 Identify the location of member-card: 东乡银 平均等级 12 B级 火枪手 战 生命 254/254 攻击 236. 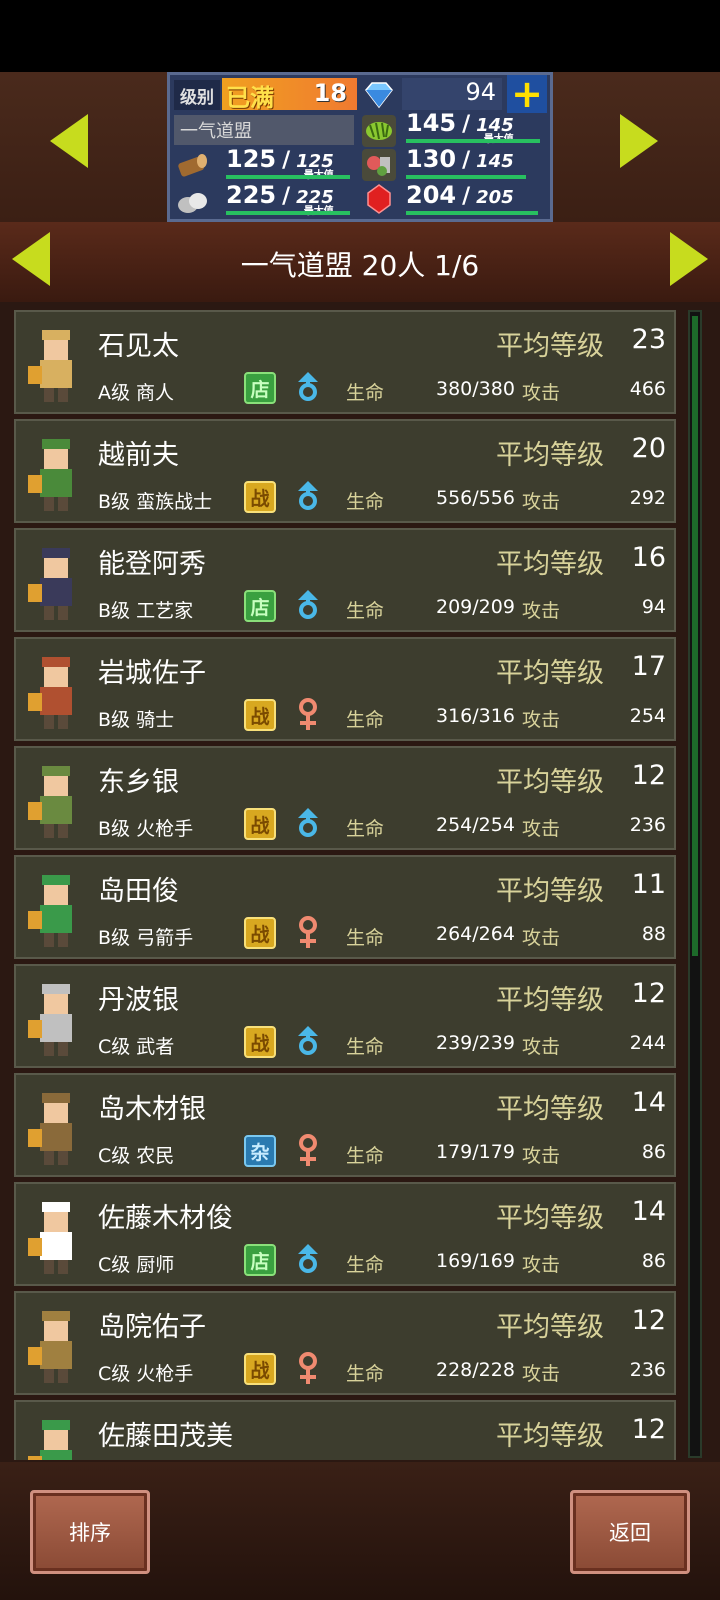
(345, 798).